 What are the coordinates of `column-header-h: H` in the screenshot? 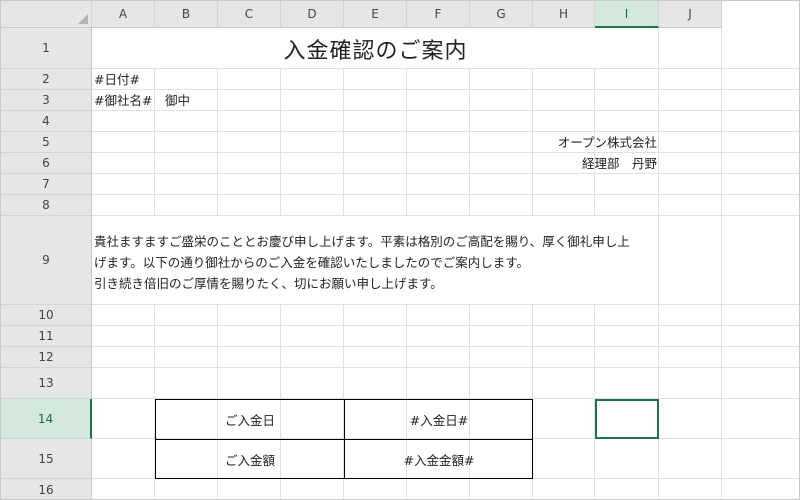 It's located at (564, 14).